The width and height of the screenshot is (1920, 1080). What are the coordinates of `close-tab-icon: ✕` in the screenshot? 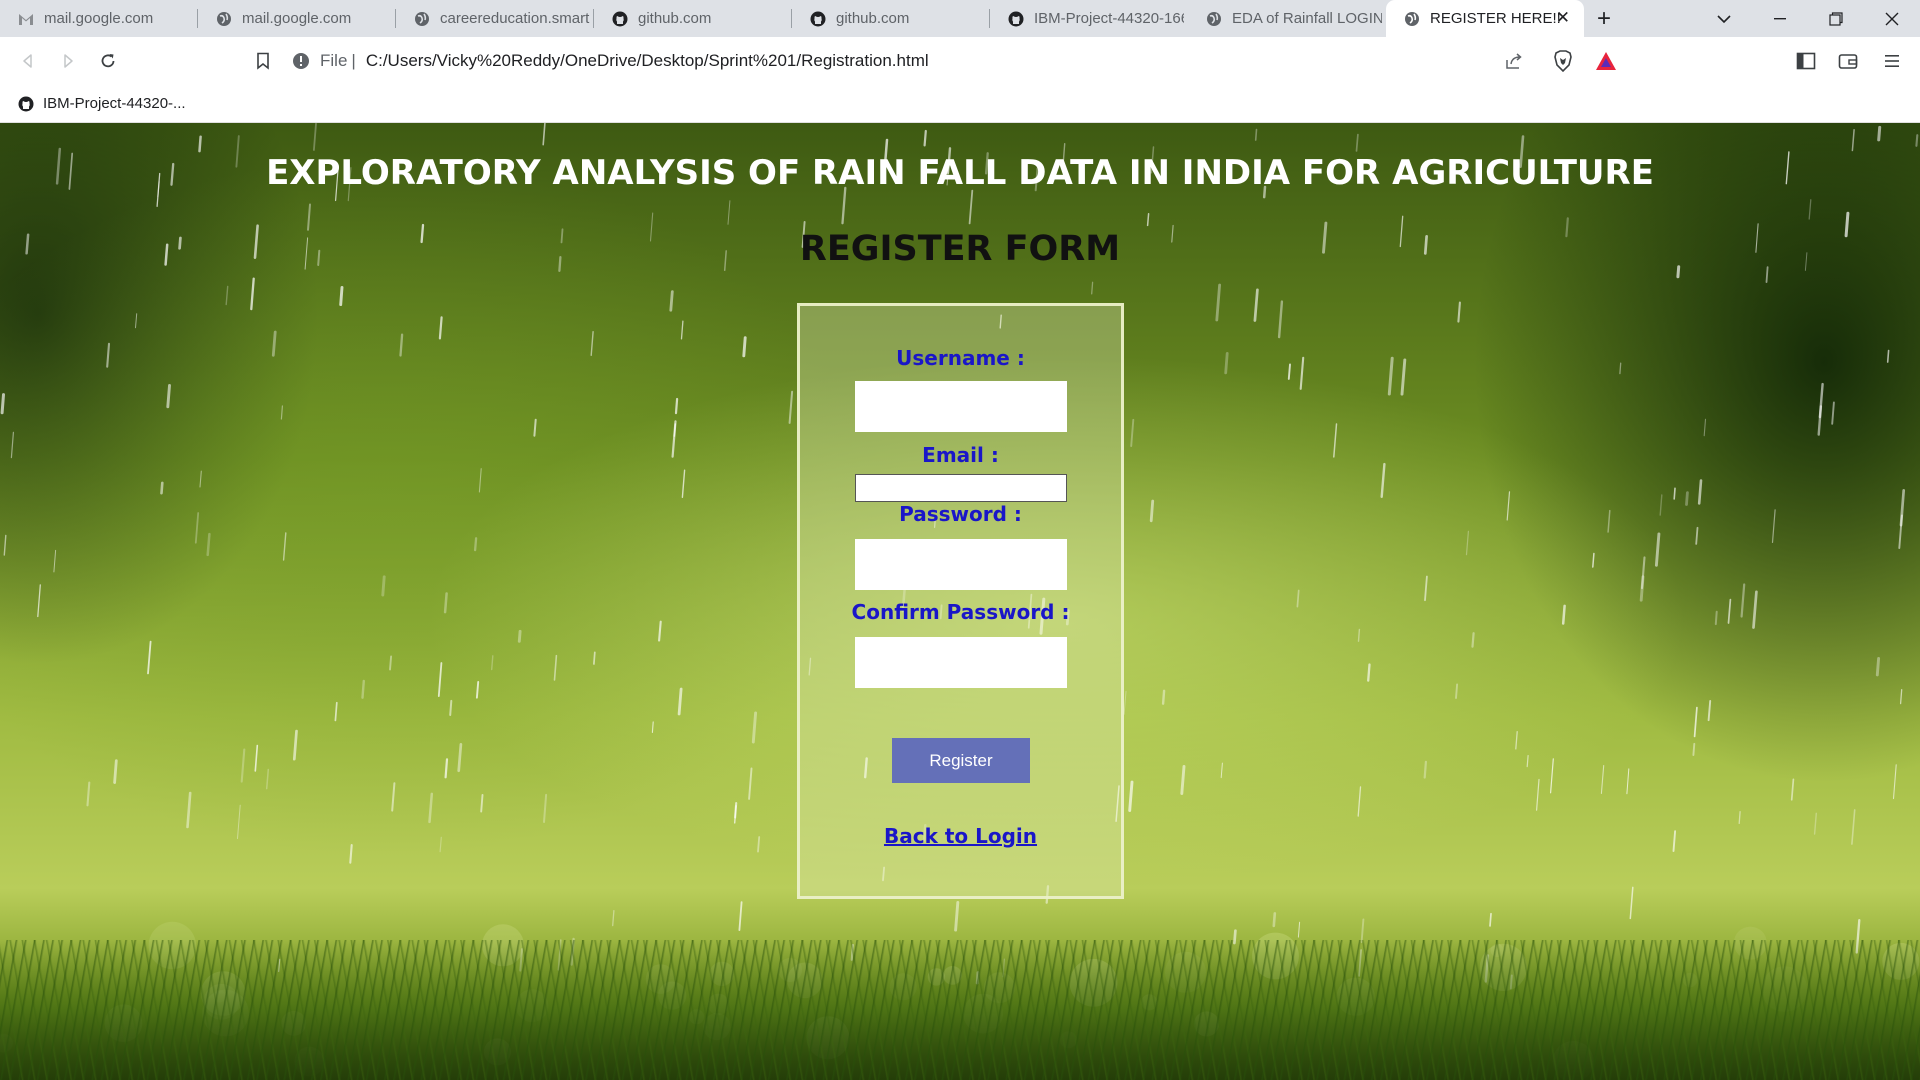 It's located at (1563, 18).